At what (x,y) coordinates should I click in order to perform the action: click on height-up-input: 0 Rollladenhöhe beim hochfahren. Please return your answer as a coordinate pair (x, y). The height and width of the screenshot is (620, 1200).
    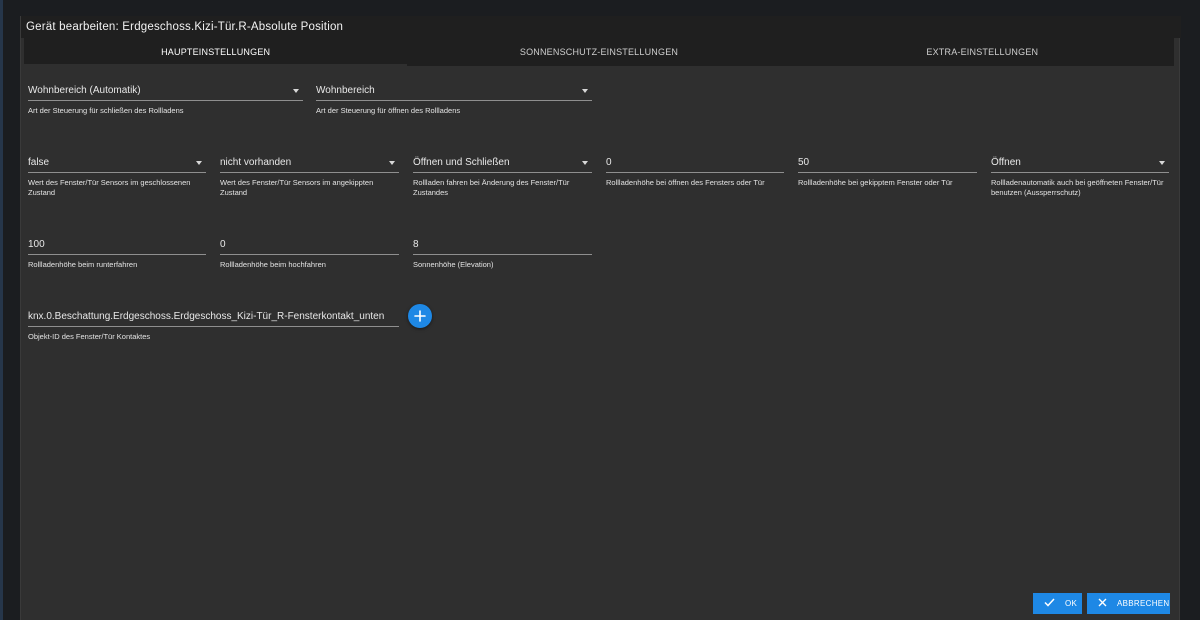
    Looking at the image, I should click on (309, 254).